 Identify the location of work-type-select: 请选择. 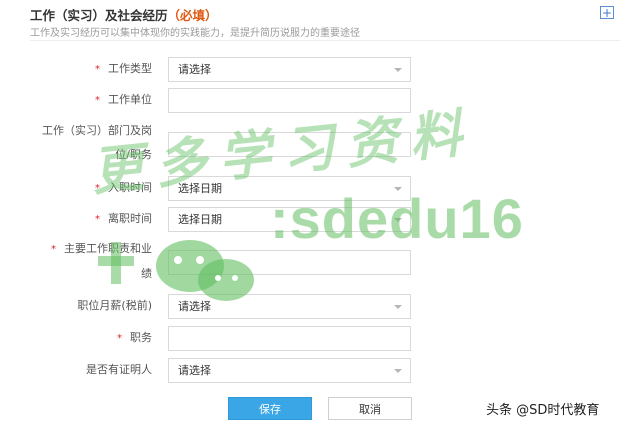
(289, 69).